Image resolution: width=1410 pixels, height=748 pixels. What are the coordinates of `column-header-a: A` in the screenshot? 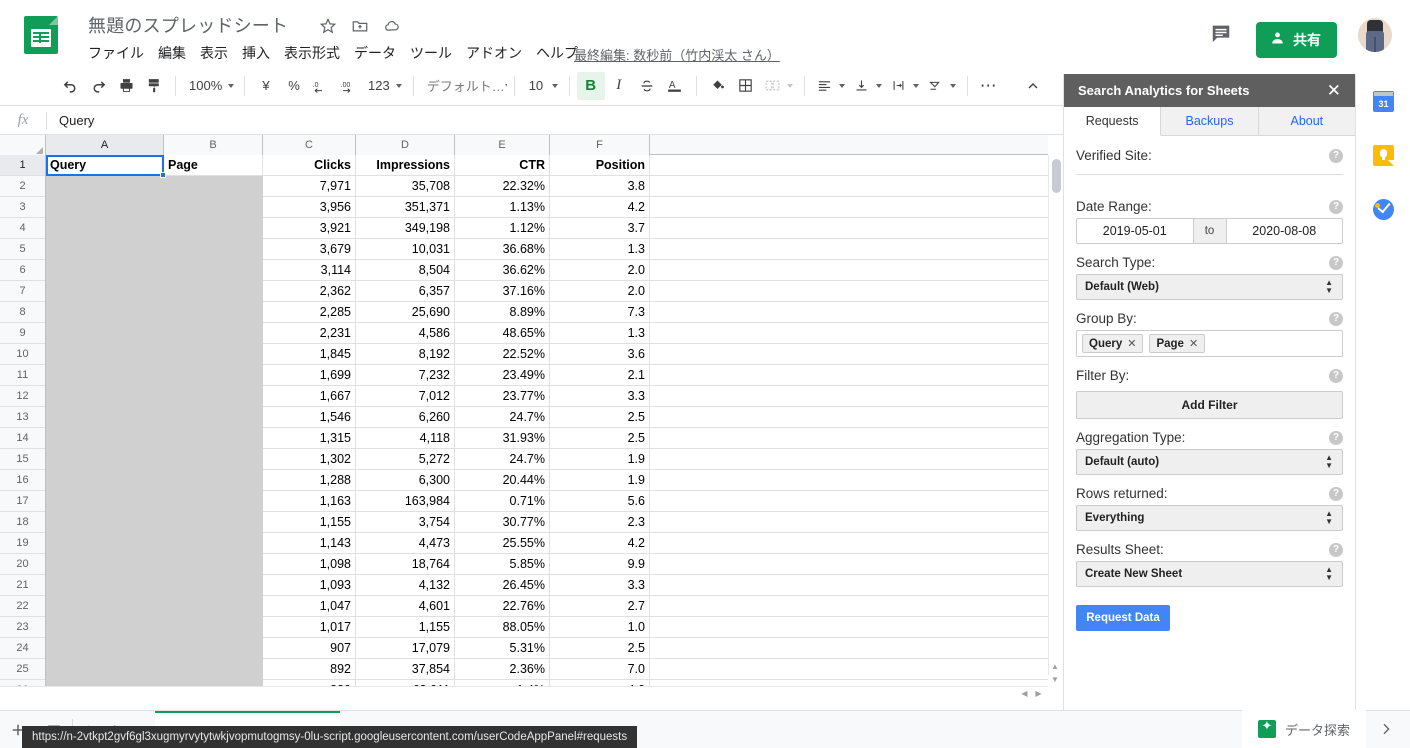 It's located at (105, 145).